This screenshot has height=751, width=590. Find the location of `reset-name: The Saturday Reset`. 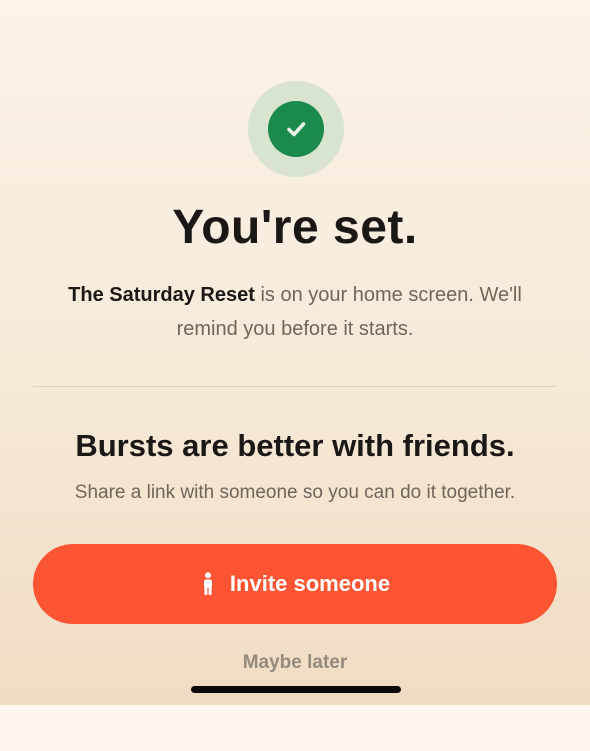

reset-name: The Saturday Reset is located at coordinates (161, 295).